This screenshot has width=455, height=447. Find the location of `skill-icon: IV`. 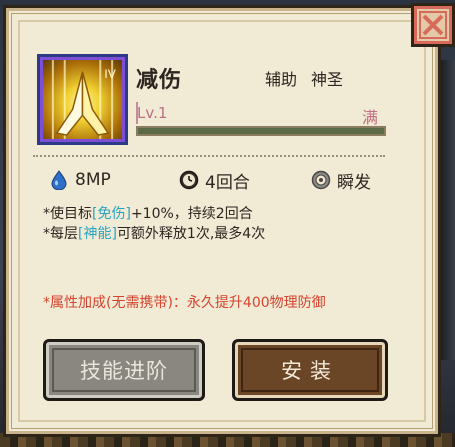

skill-icon: IV is located at coordinates (82, 99).